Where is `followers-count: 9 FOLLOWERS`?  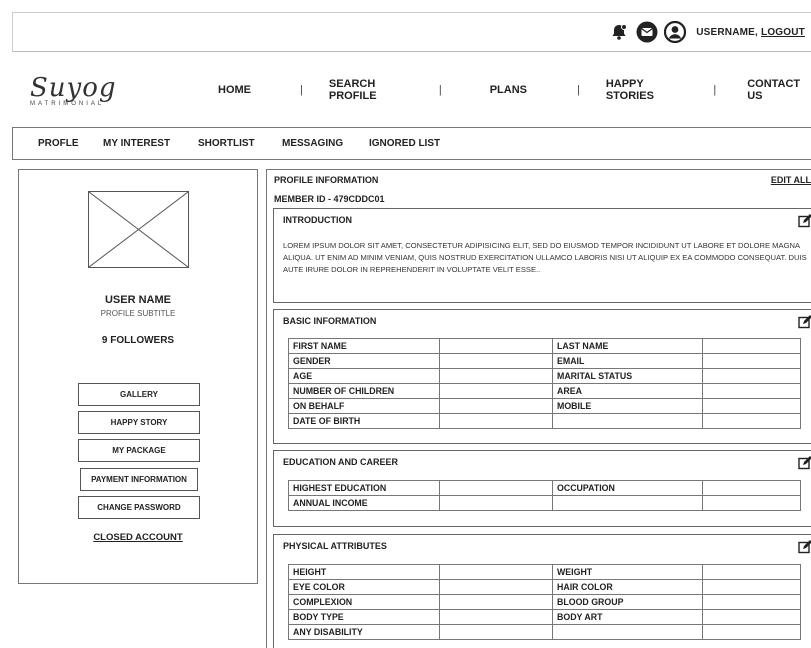
followers-count: 9 FOLLOWERS is located at coordinates (138, 340).